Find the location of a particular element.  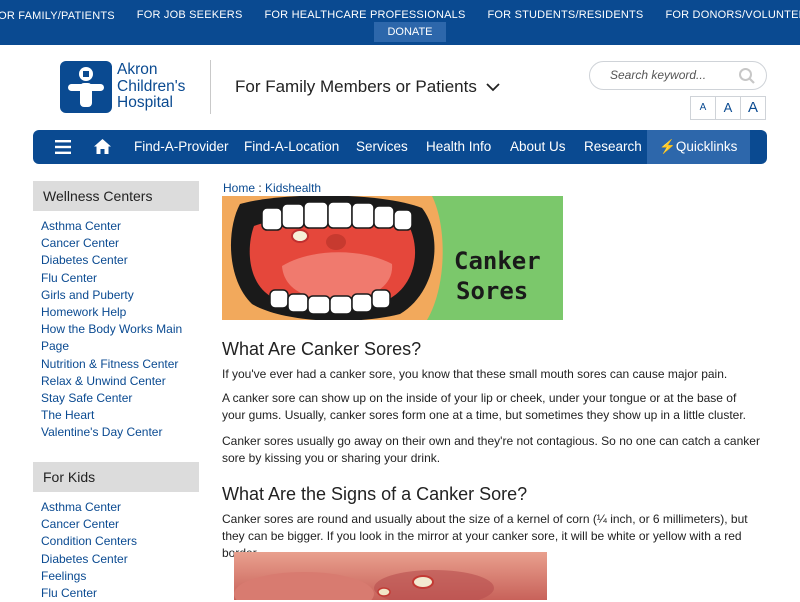

chevron-down-icon is located at coordinates (493, 87).